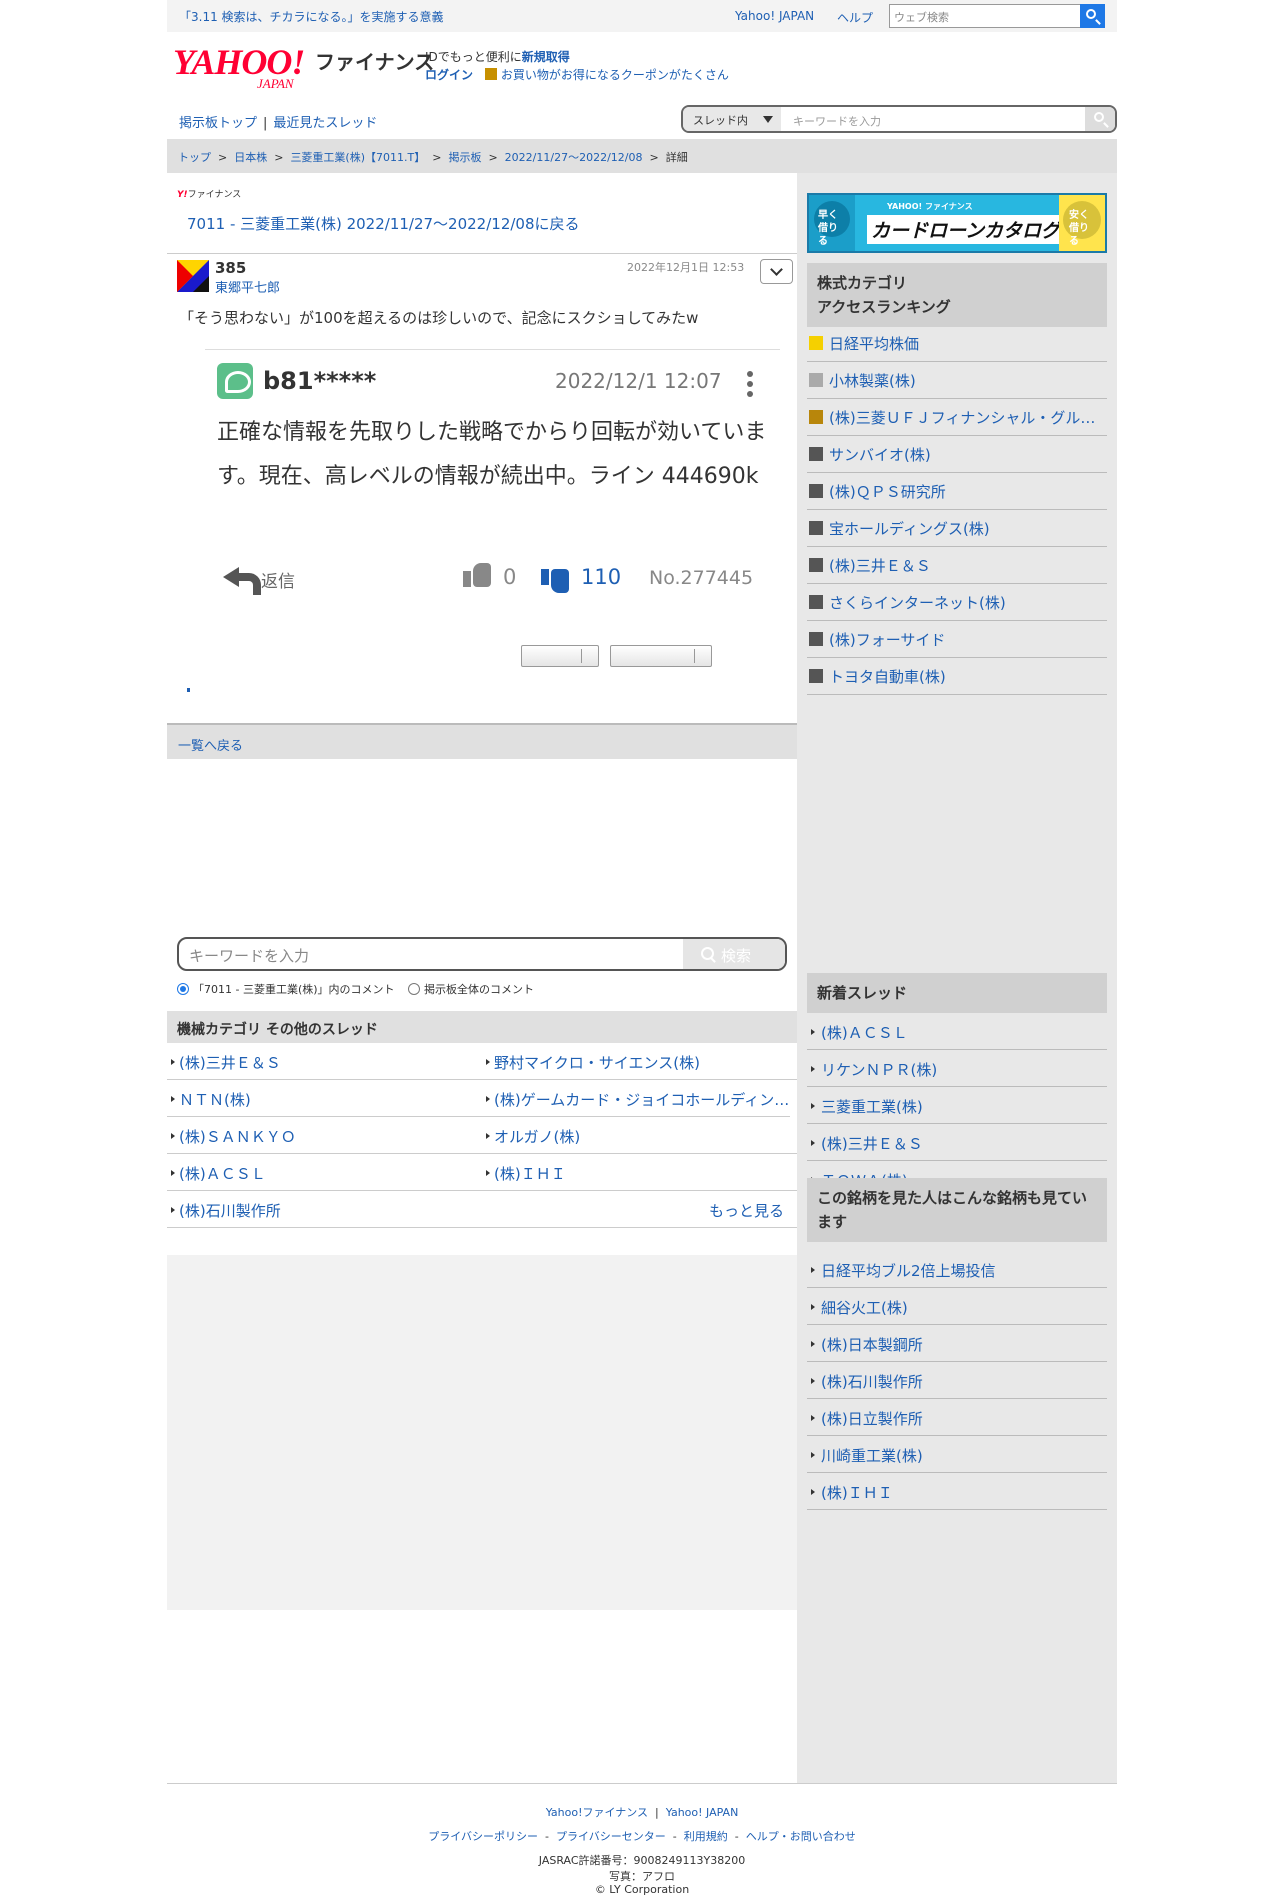  I want to click on category-thread-item: オルガノ(株), so click(639, 1135).